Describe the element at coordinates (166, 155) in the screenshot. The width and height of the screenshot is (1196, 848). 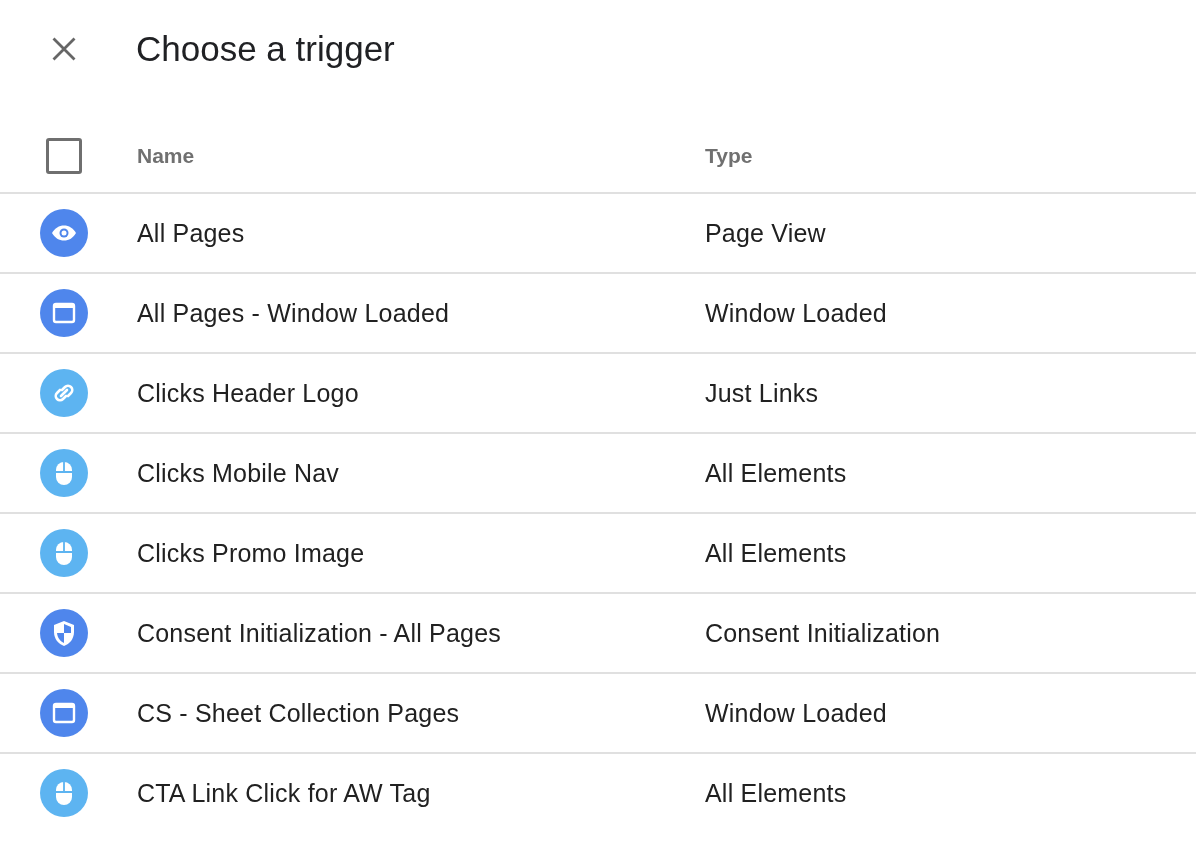
I see `column-header: Name` at that location.